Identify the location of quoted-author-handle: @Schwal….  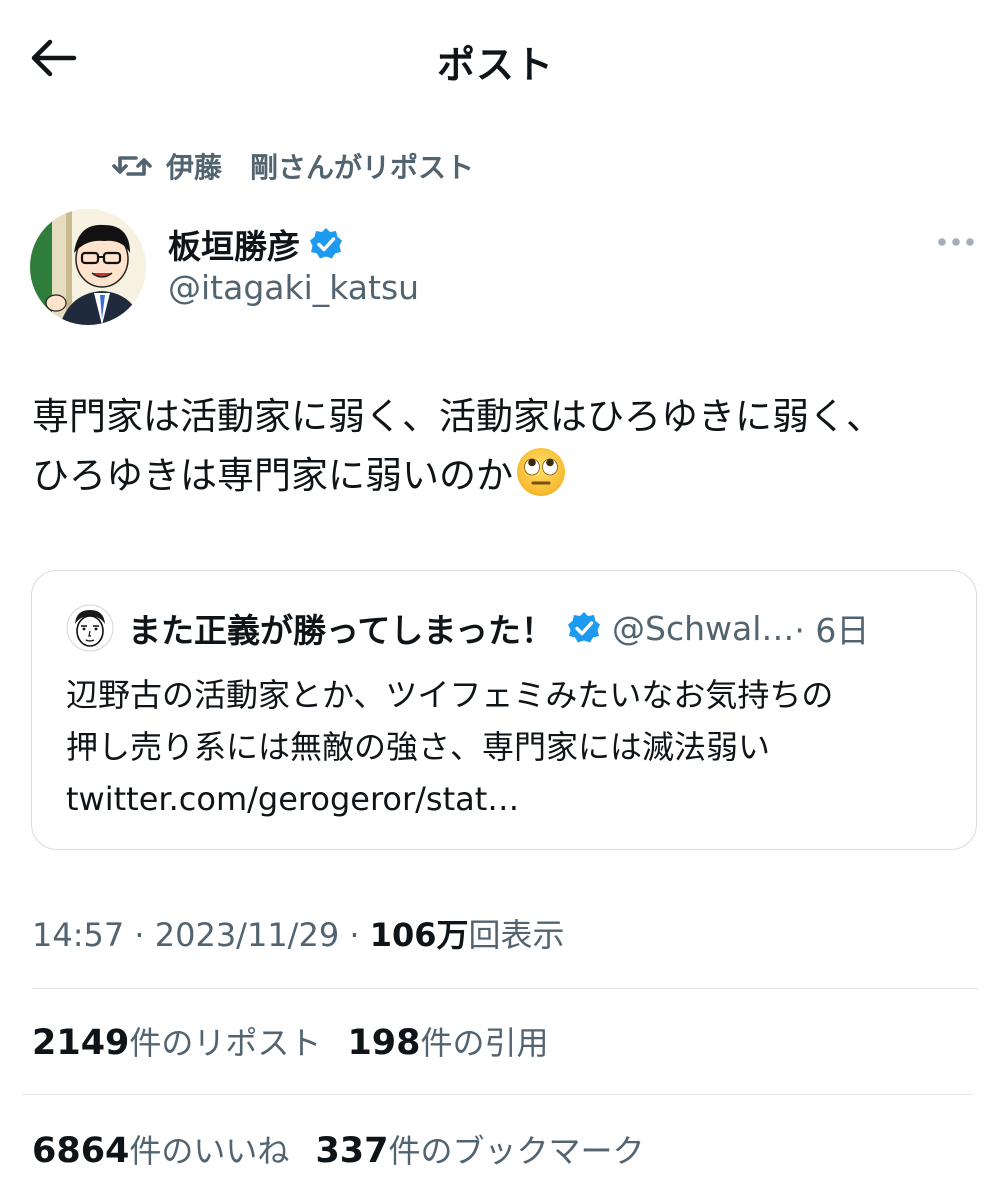
(703, 628).